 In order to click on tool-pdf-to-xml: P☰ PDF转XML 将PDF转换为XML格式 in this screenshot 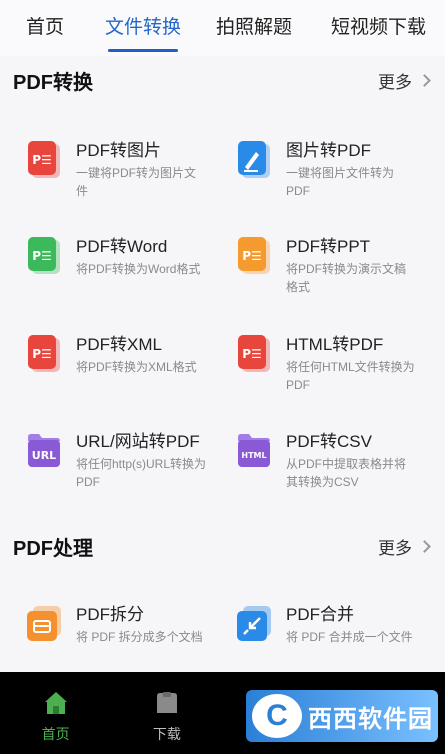, I will do `click(116, 370)`.